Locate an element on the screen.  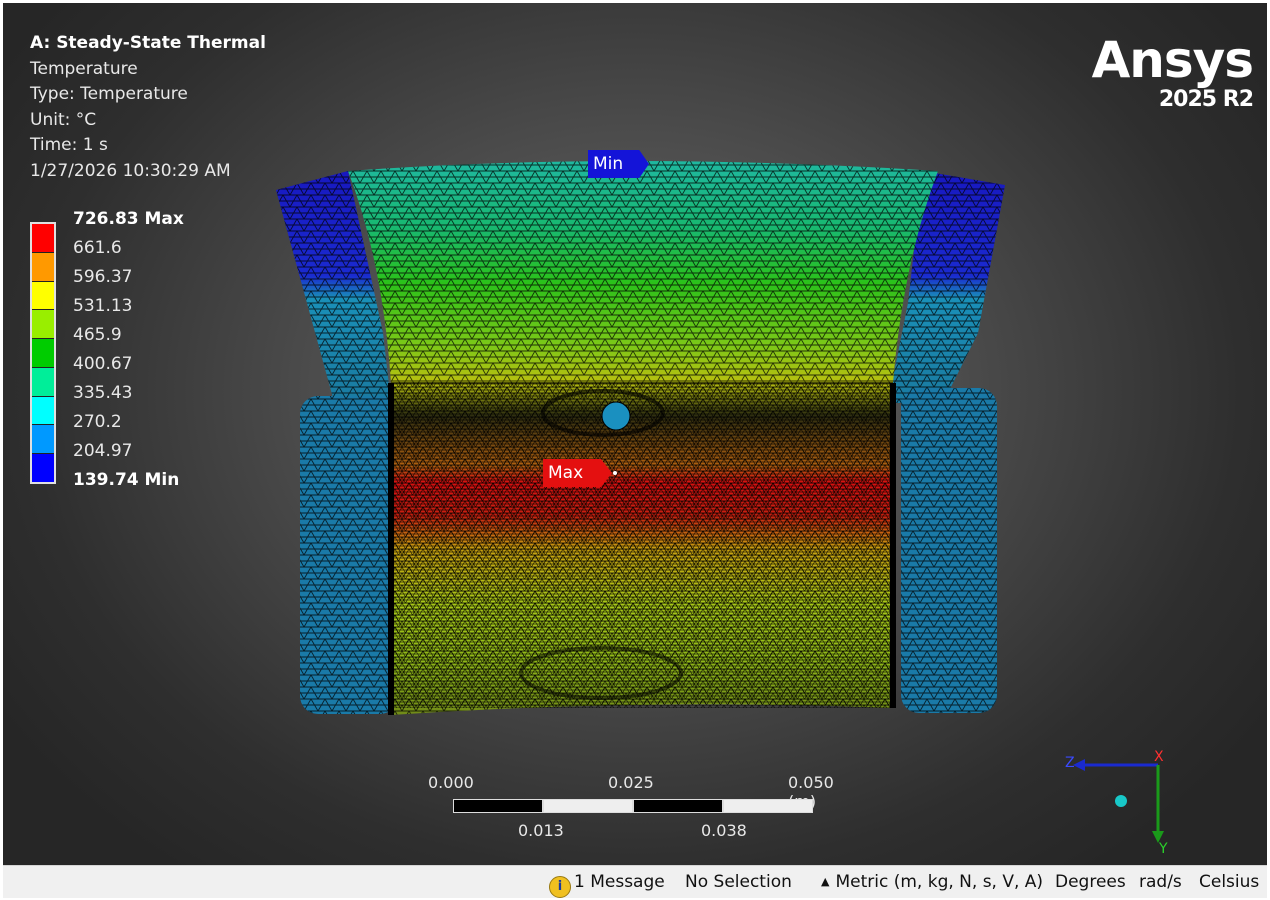
triad-x-label: X is located at coordinates (1159, 757).